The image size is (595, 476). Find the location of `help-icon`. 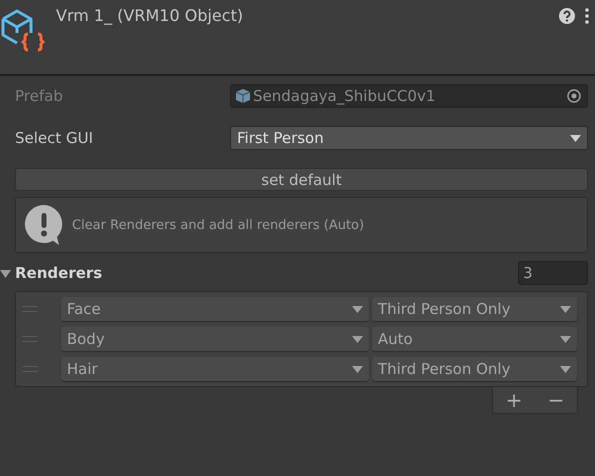

help-icon is located at coordinates (567, 16).